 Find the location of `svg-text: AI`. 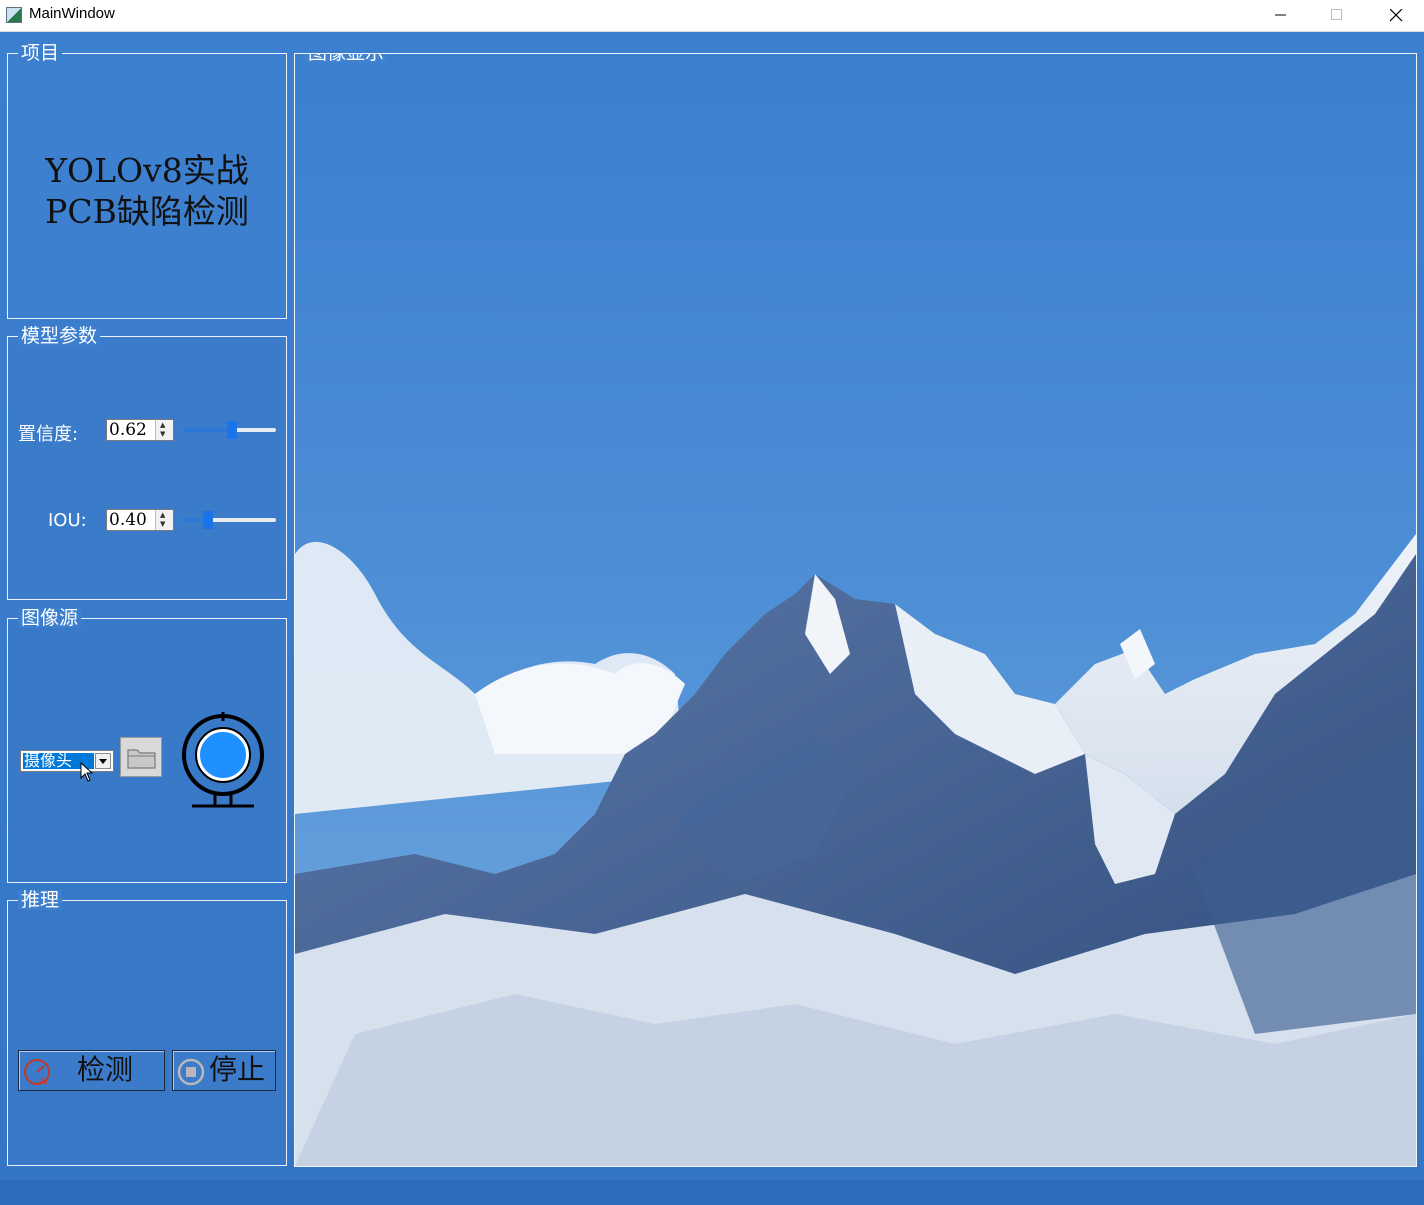

svg-text: AI is located at coordinates (43, 1082).